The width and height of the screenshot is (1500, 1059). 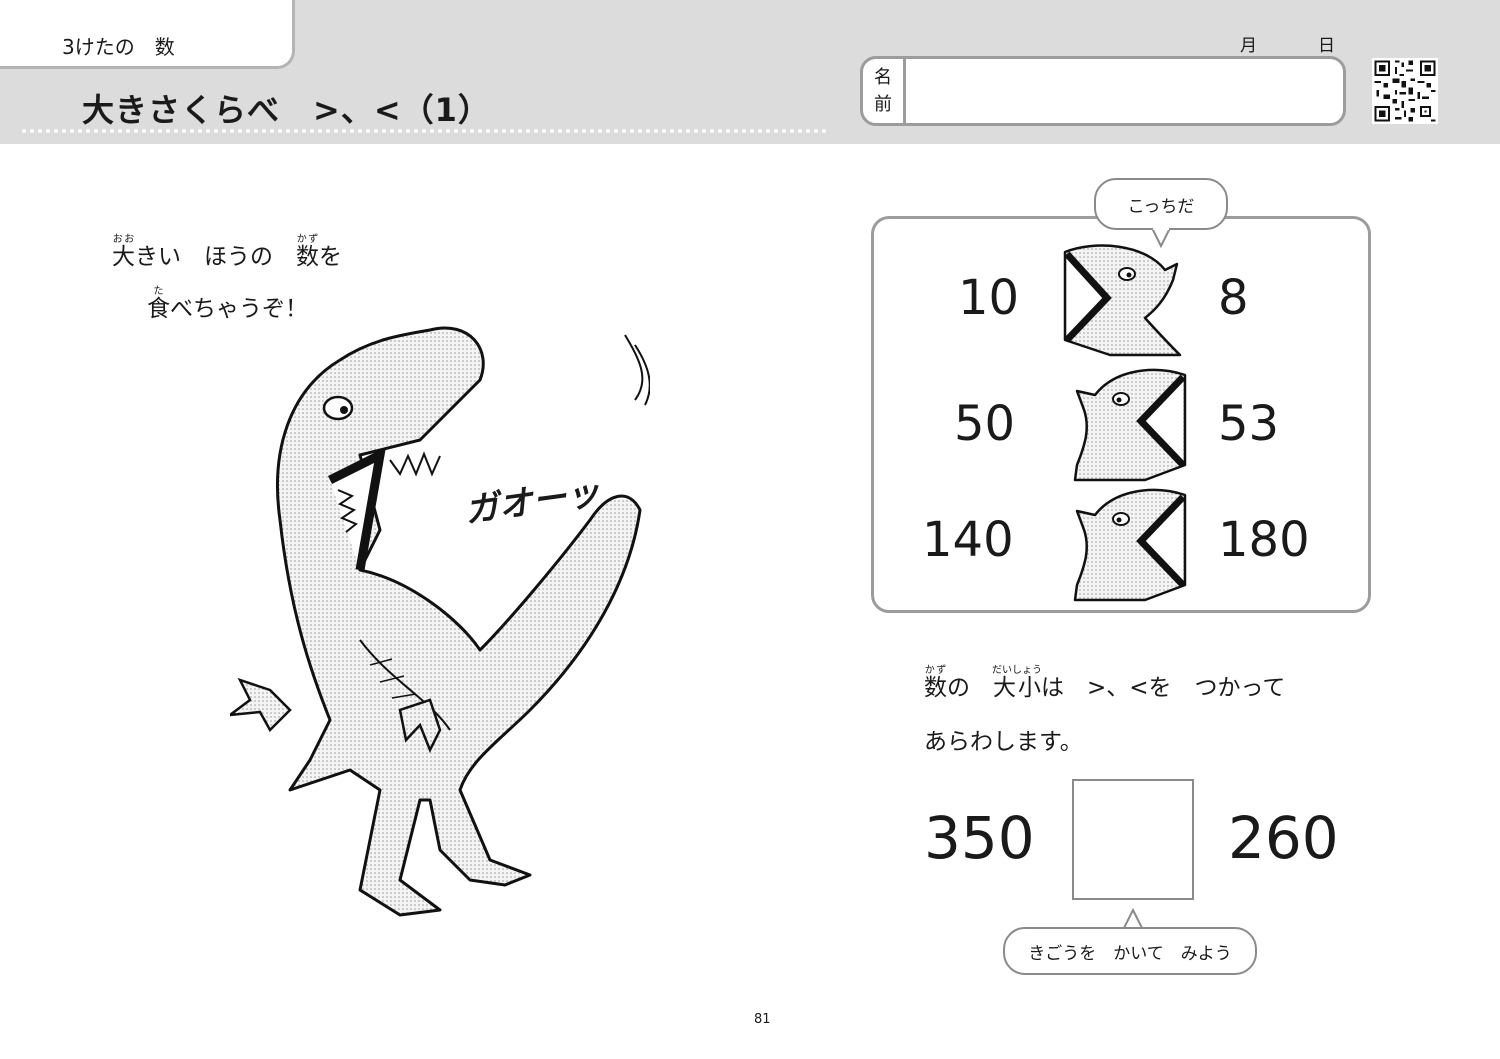 I want to click on title-dotted-rule, so click(x=424, y=131).